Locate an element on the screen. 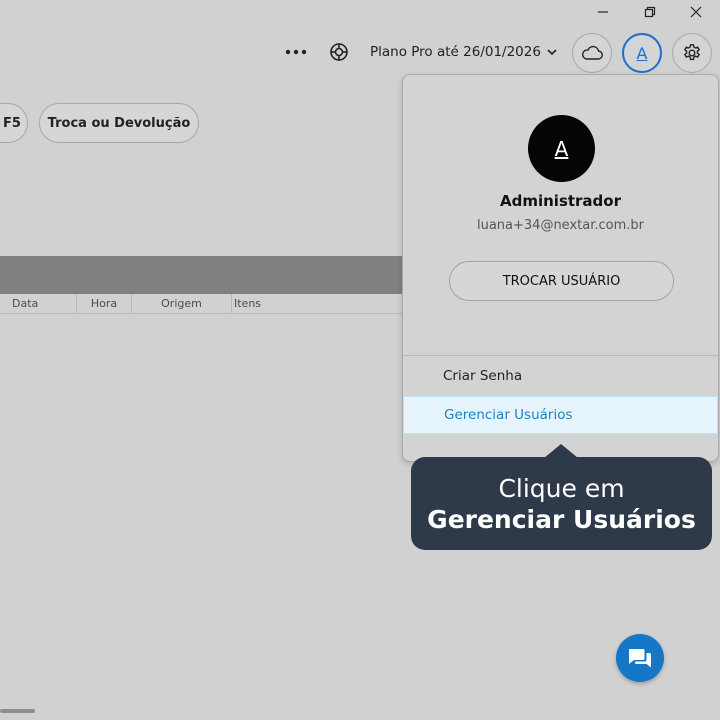  minimize-icon is located at coordinates (603, 12).